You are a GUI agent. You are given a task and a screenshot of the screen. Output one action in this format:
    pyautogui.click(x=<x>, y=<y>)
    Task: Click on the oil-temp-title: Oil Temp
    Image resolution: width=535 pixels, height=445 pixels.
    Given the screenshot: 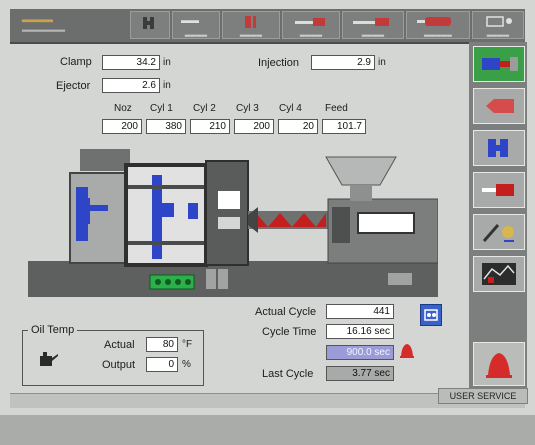 What is the action you would take?
    pyautogui.click(x=53, y=330)
    